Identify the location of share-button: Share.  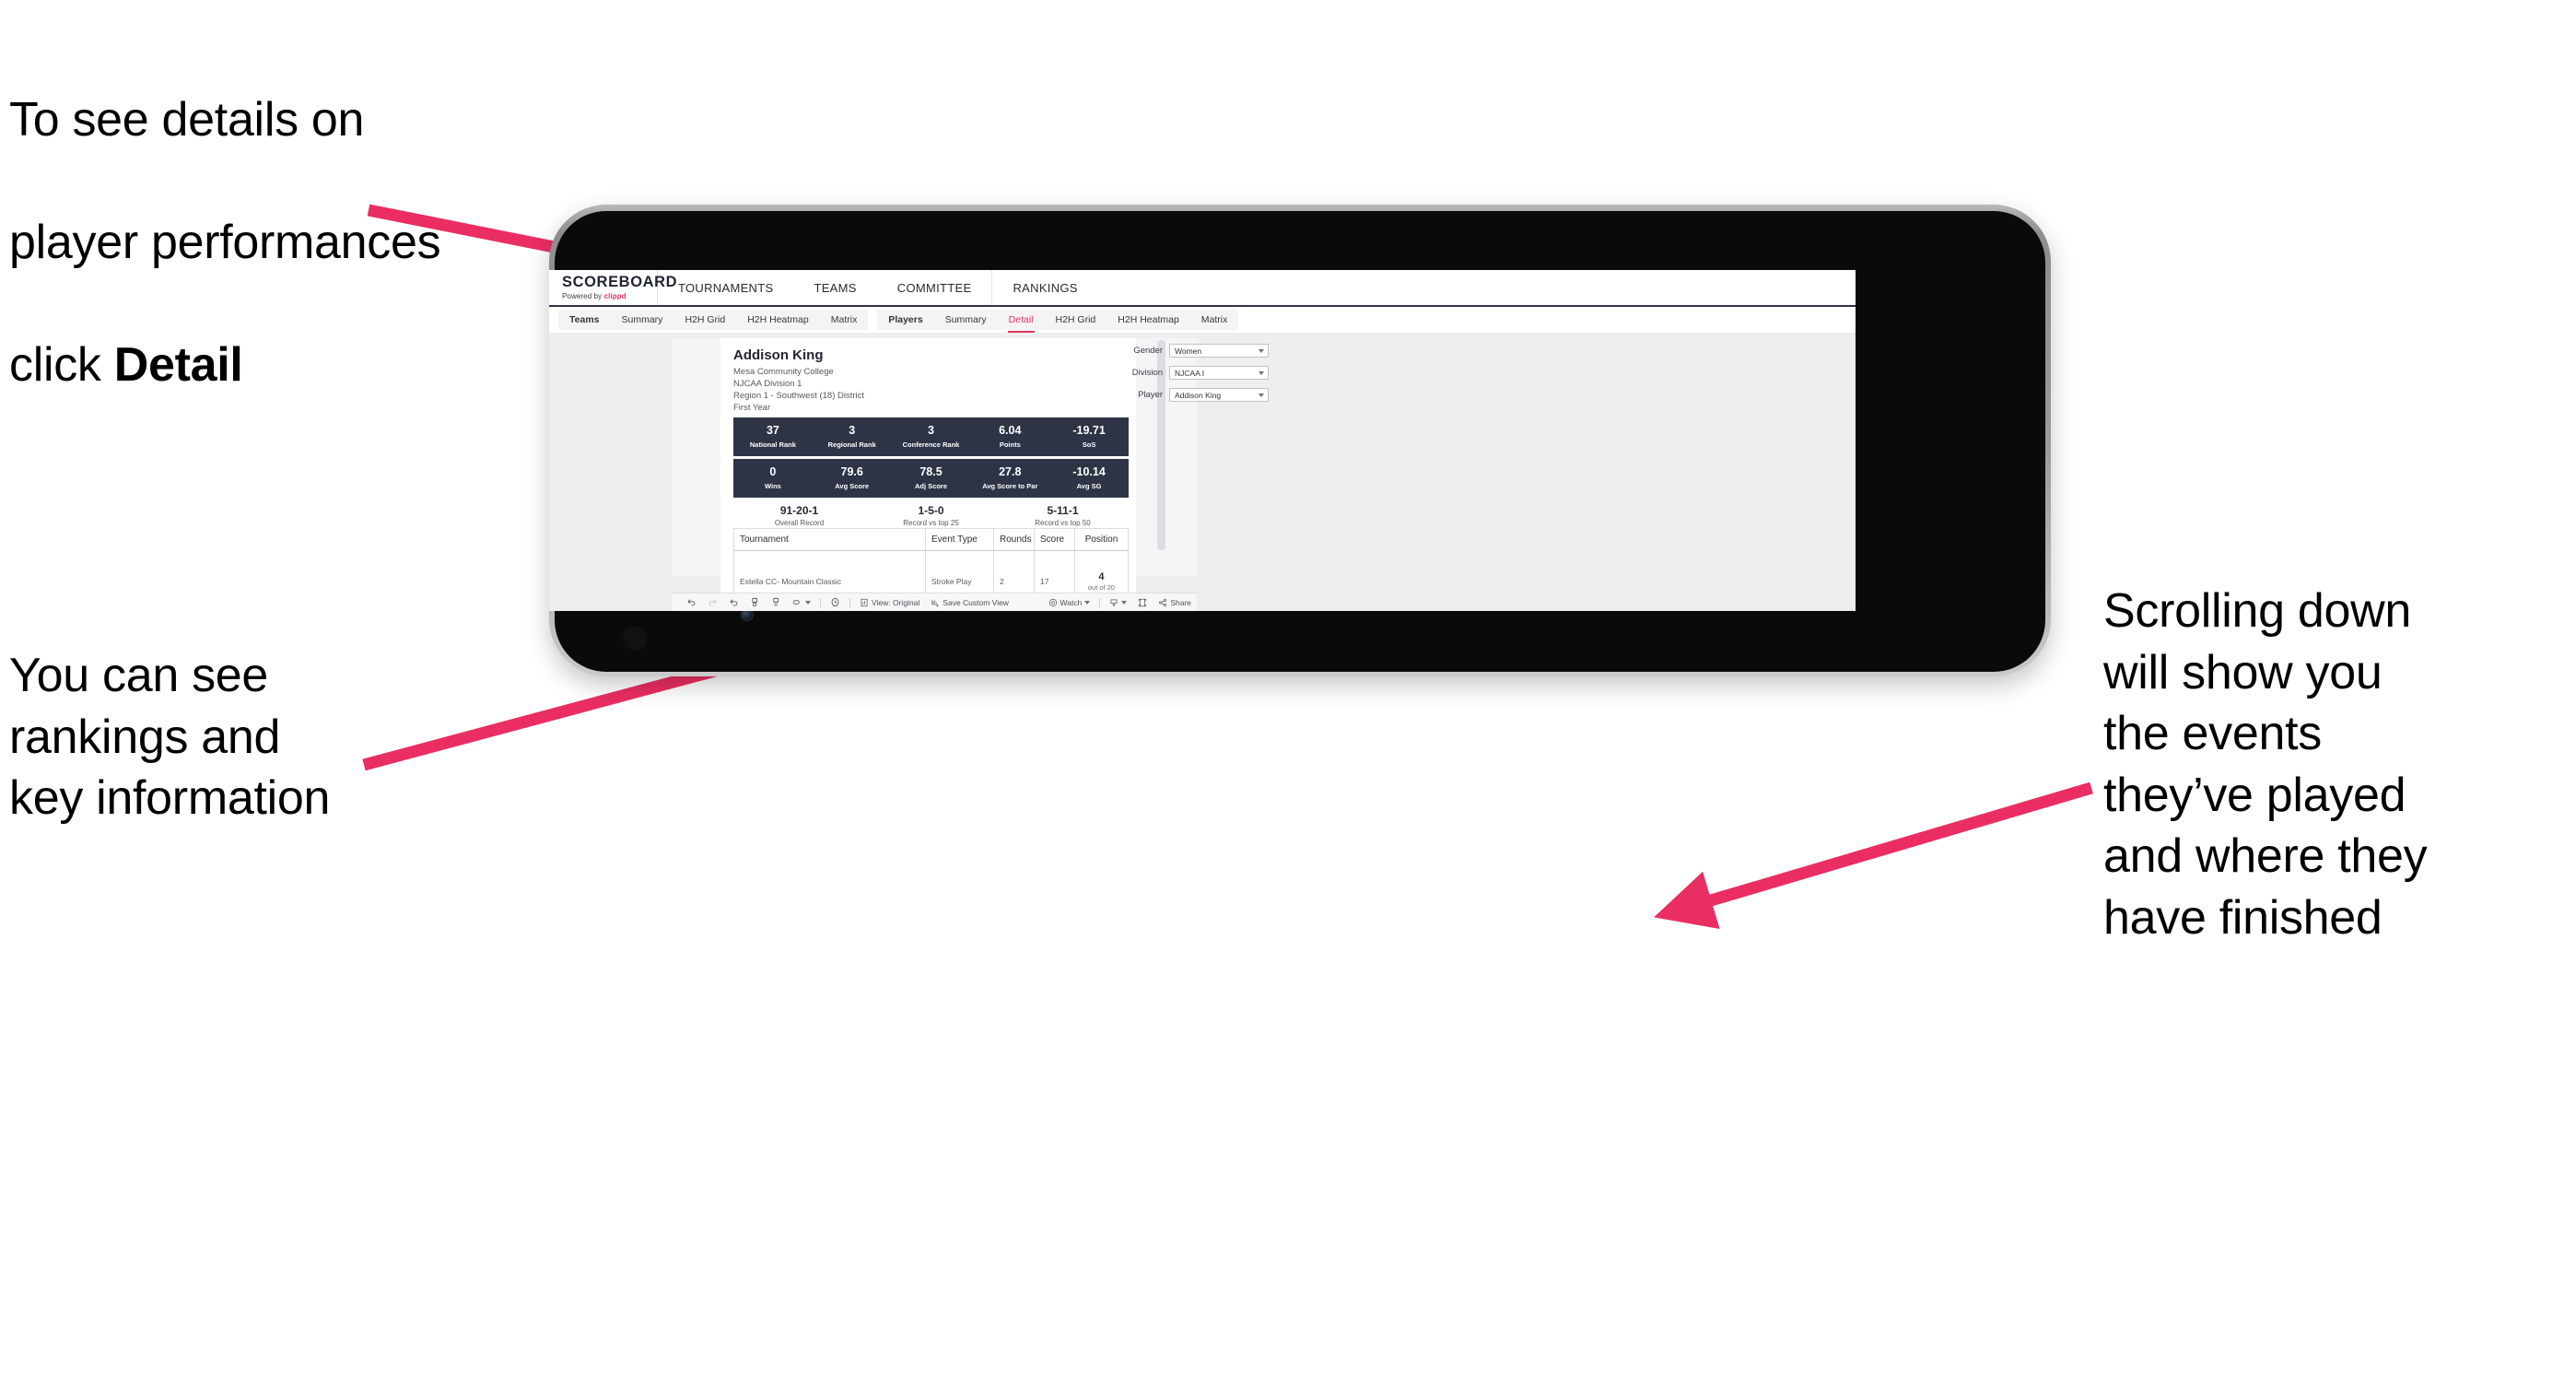
(1175, 602).